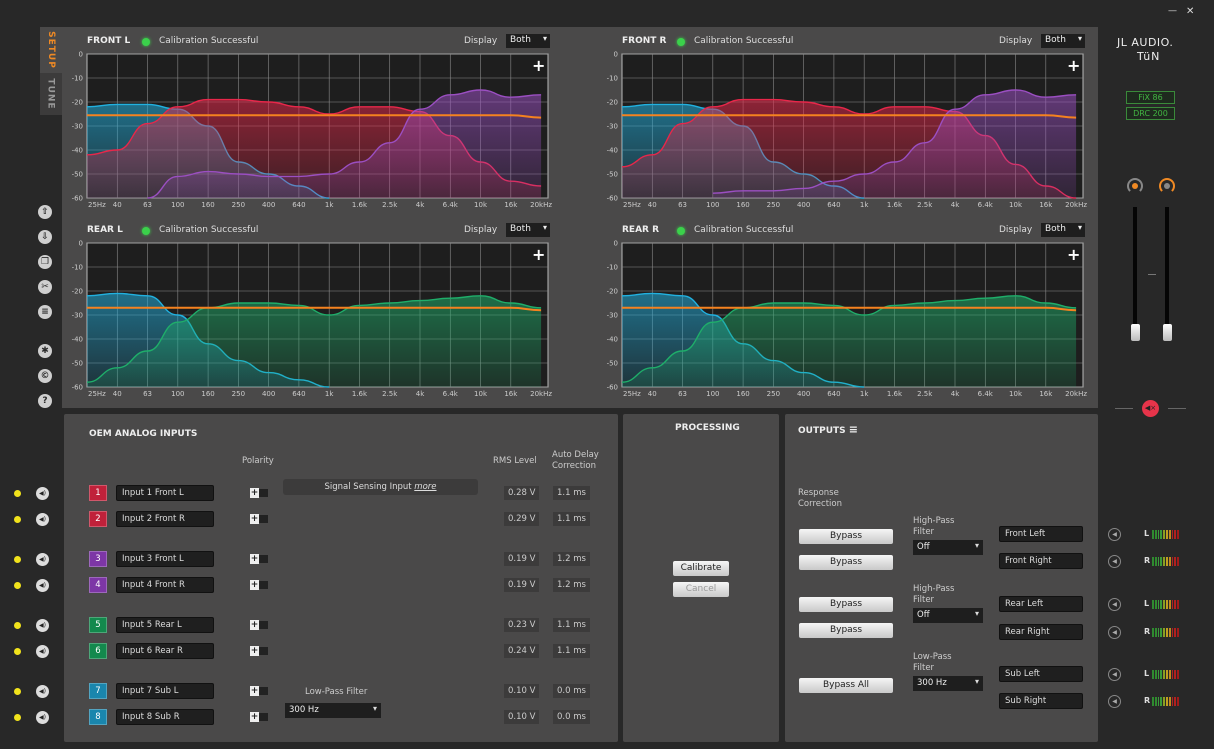 This screenshot has width=1214, height=749. Describe the element at coordinates (1041, 604) in the screenshot. I see `output-name-field: Rear Left` at that location.